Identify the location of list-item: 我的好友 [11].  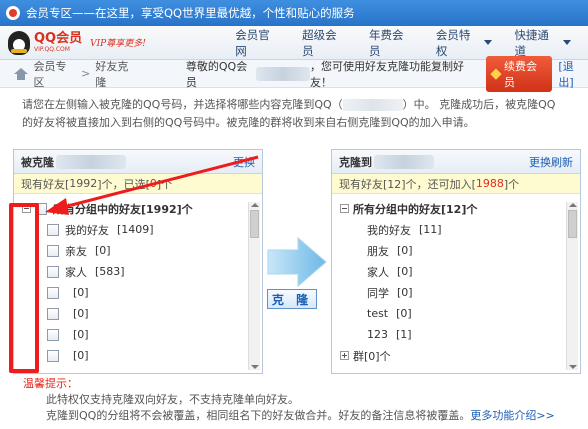
(460, 229).